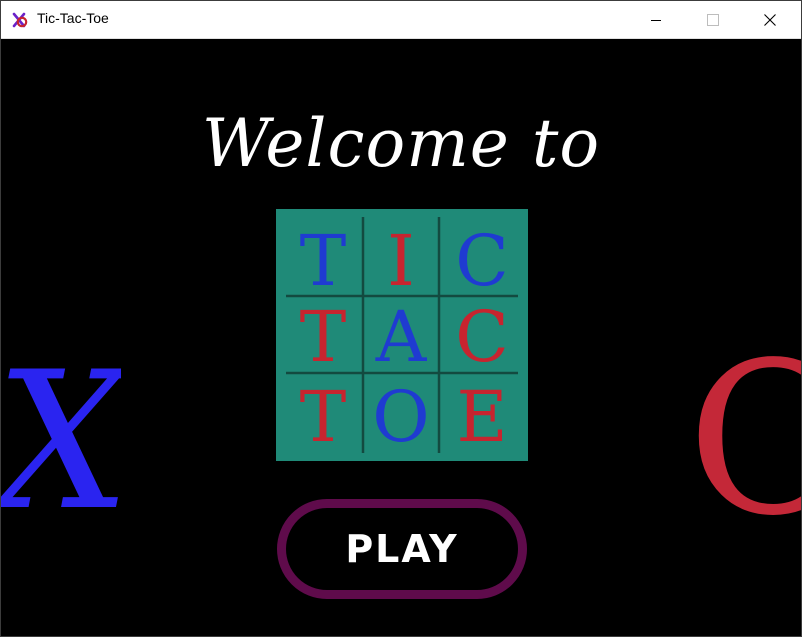 This screenshot has width=802, height=637. I want to click on logo-letter-5: A, so click(401, 337).